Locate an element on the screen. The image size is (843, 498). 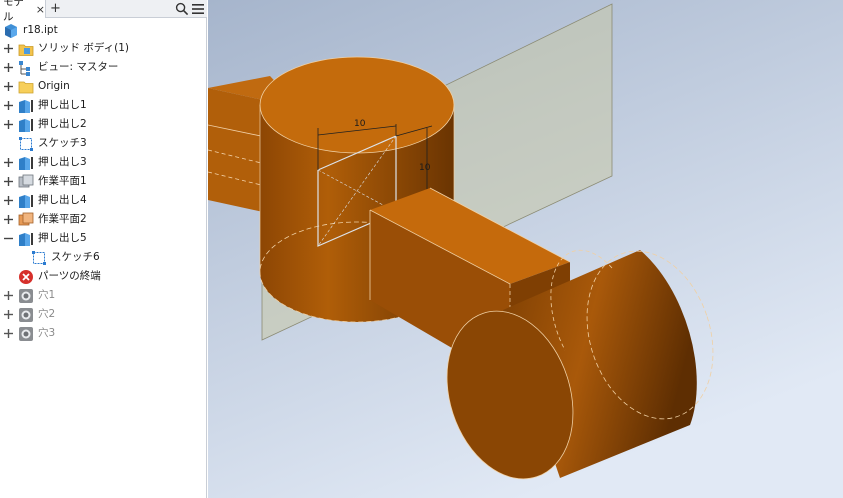
browser-tab-bar: モデル × + is located at coordinates (103, 11).